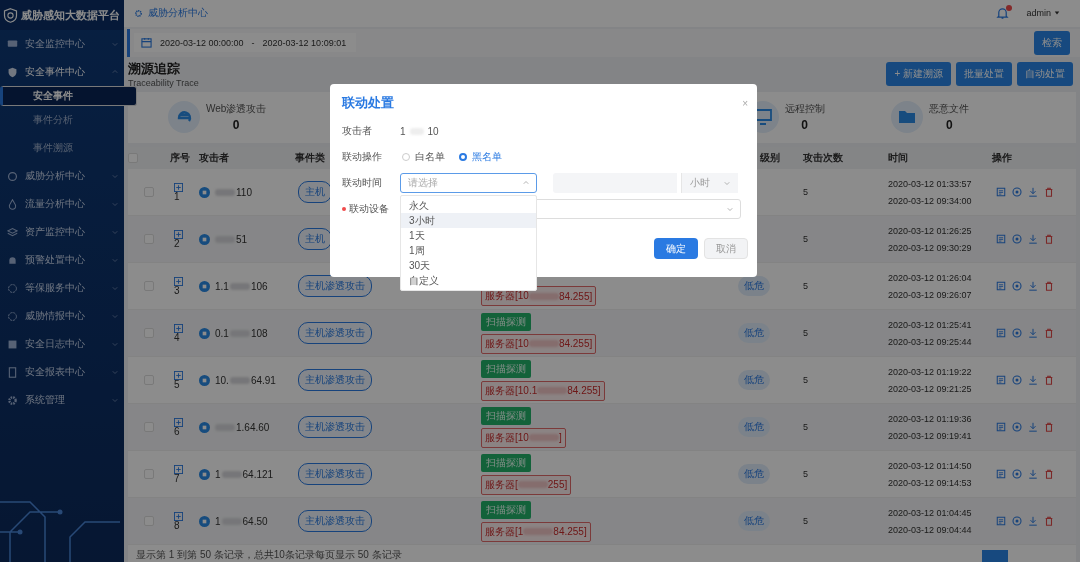 The height and width of the screenshot is (562, 1080). I want to click on last-time: 2020-03-12 09:34:00, so click(930, 200).